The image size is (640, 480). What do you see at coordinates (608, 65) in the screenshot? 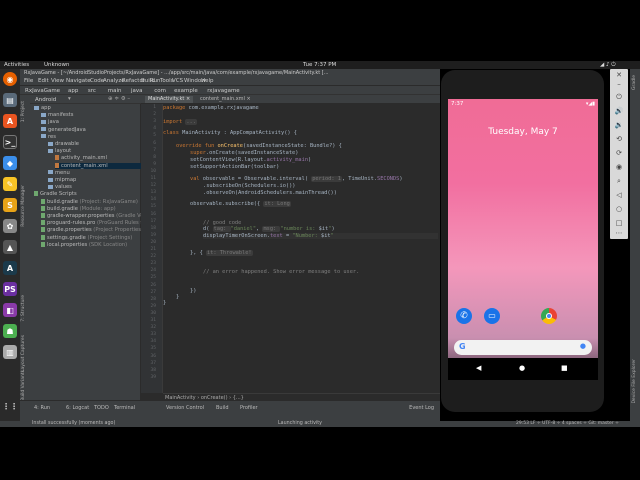
I see `system-tray-icons: ◢ ♪ ⏻` at bounding box center [608, 65].